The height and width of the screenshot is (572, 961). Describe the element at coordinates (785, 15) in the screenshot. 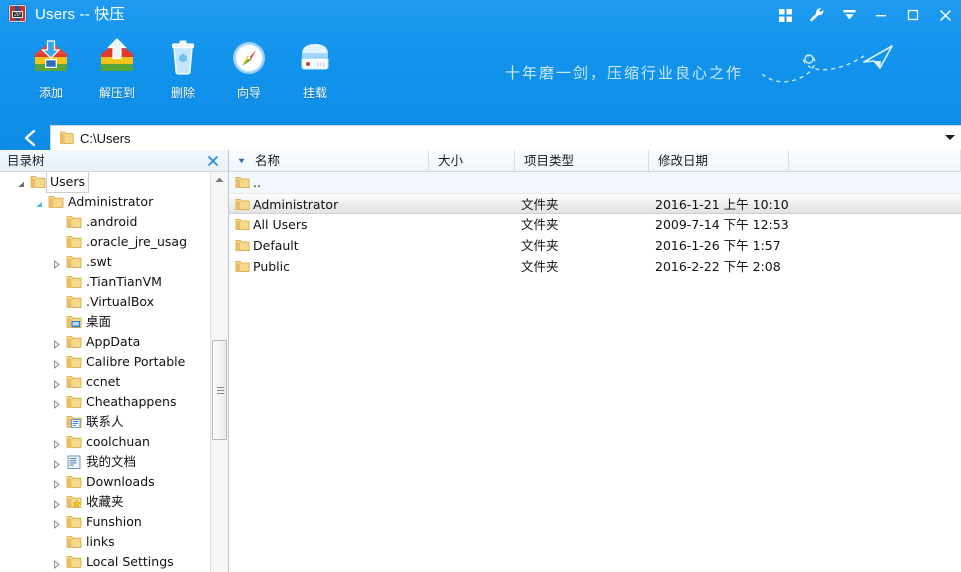

I see `grid-view-button` at that location.